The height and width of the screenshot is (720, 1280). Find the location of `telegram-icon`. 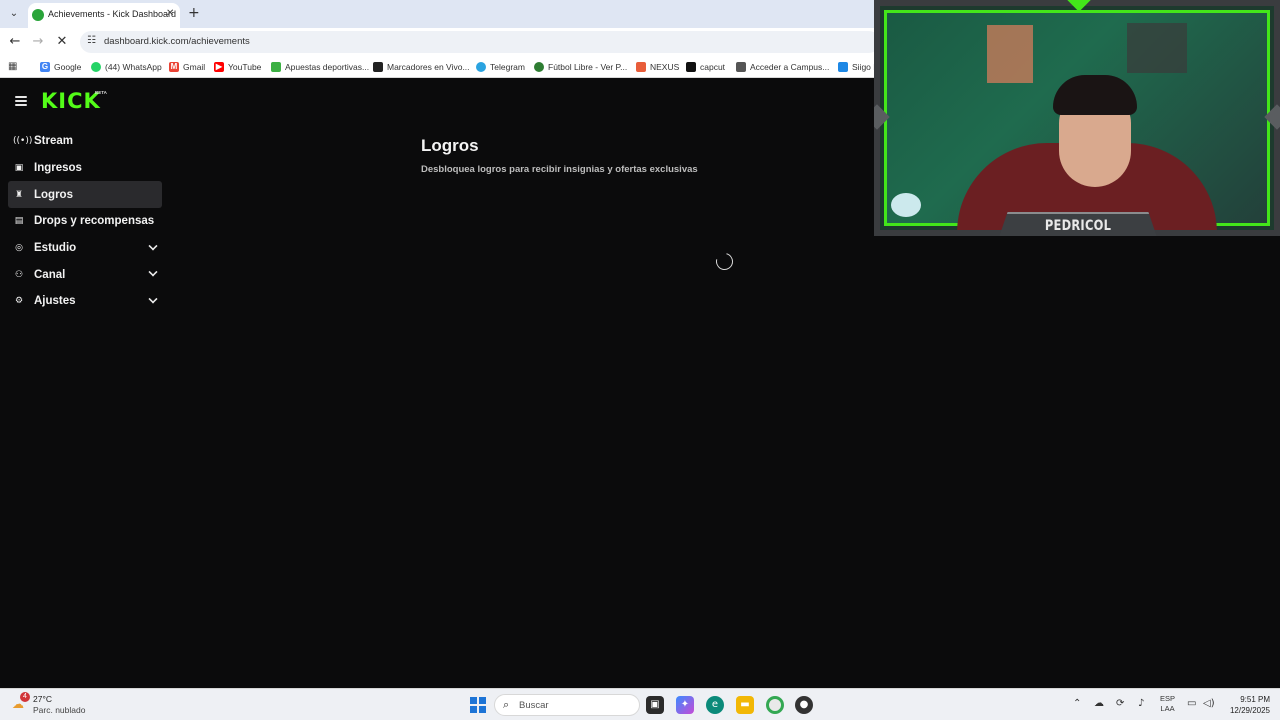

telegram-icon is located at coordinates (481, 67).